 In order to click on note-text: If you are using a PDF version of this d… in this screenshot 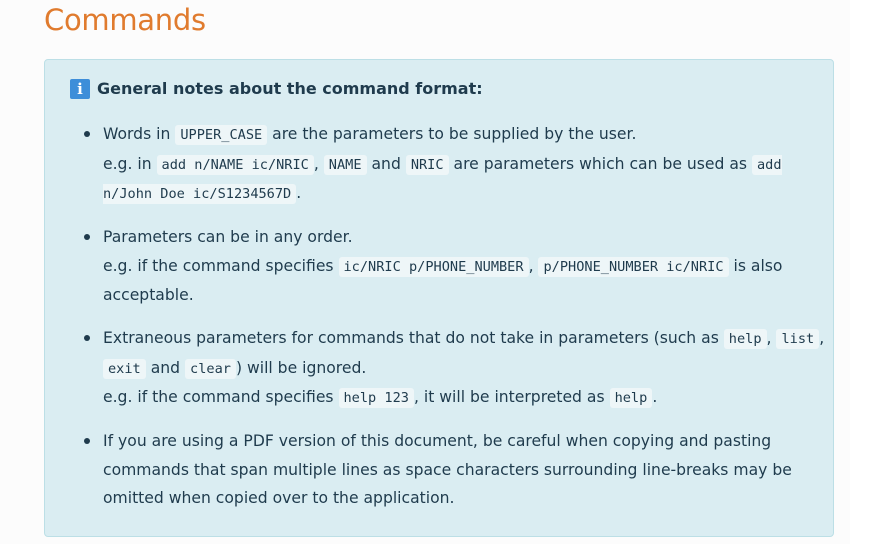, I will do `click(447, 469)`.